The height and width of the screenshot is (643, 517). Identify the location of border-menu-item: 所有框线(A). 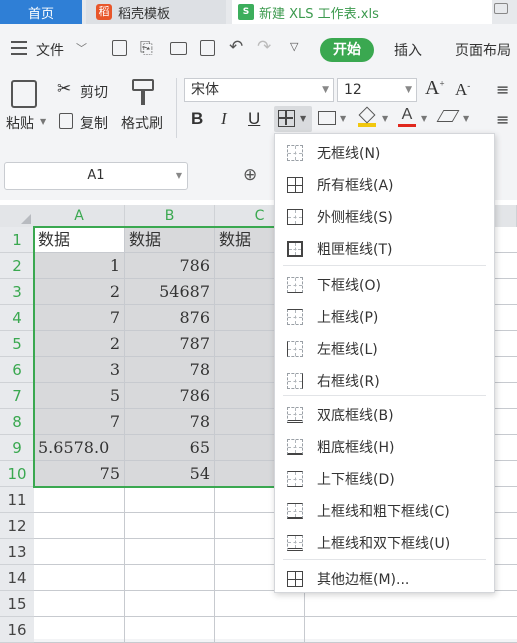
(384, 185).